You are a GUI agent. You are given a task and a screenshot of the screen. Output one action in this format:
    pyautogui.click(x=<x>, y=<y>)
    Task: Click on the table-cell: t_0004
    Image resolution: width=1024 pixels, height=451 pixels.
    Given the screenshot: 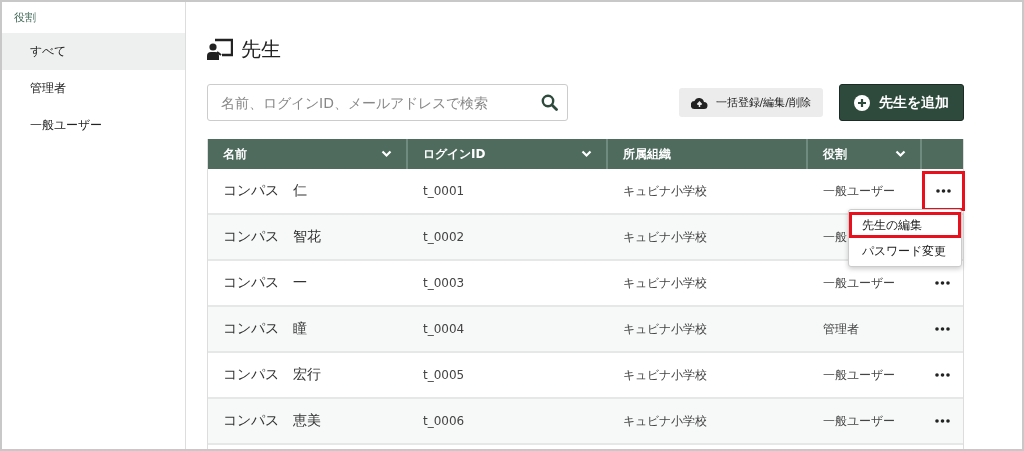 What is the action you would take?
    pyautogui.click(x=444, y=329)
    